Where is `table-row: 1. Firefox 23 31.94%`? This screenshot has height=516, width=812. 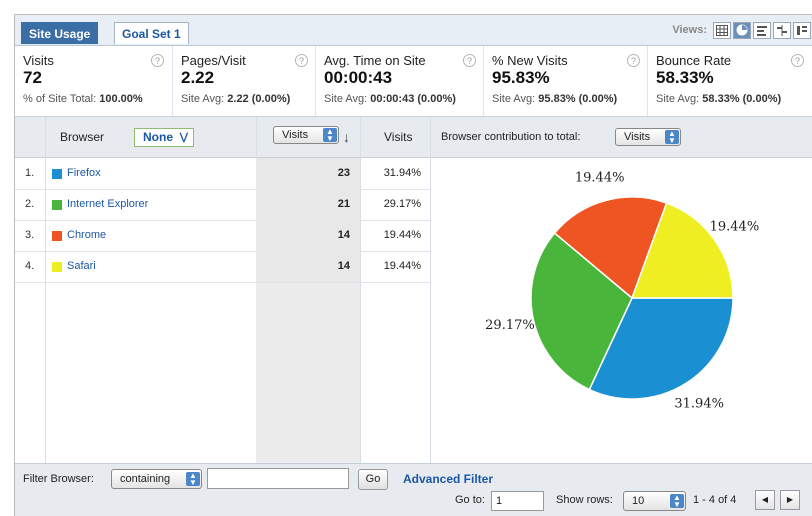 table-row: 1. Firefox 23 31.94% is located at coordinates (222, 174).